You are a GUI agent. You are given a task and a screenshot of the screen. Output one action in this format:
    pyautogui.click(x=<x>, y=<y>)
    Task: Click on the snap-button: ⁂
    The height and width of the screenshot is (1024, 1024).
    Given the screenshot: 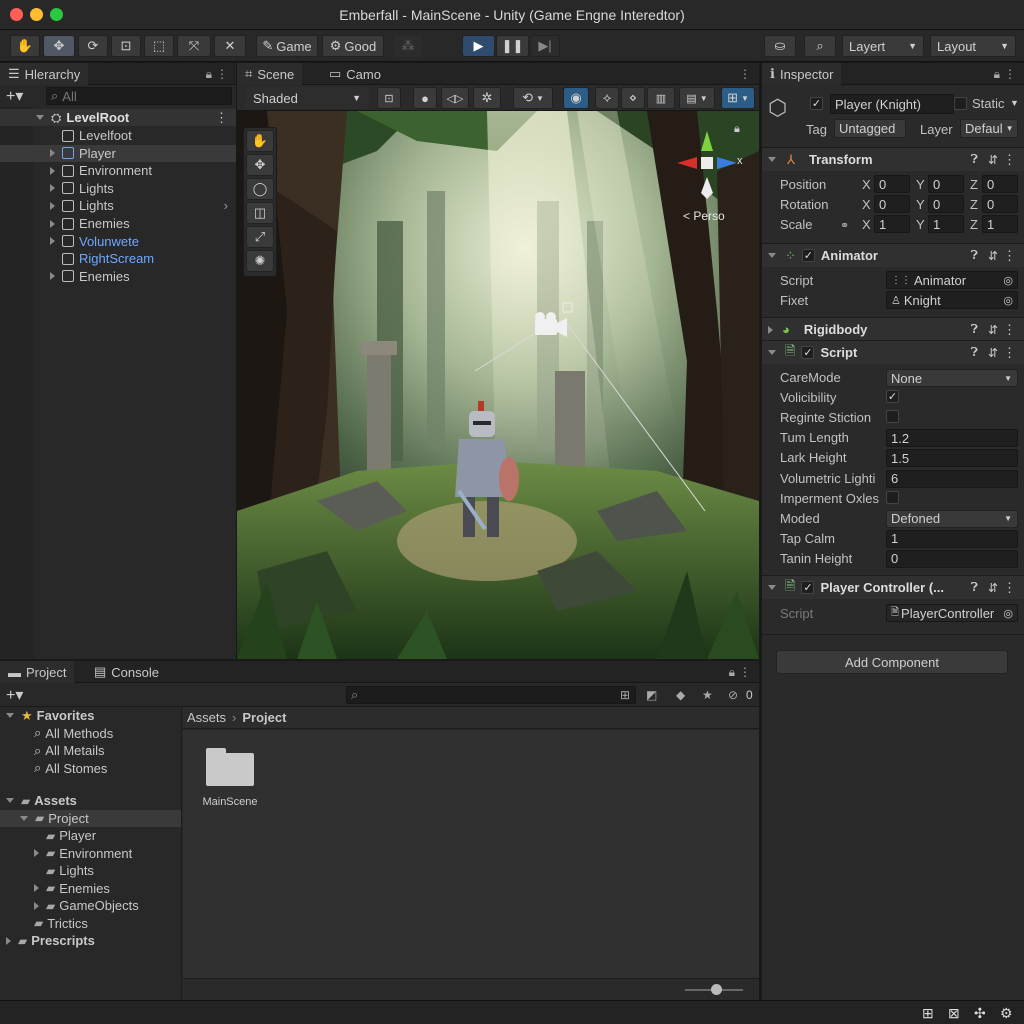 What is the action you would take?
    pyautogui.click(x=408, y=46)
    